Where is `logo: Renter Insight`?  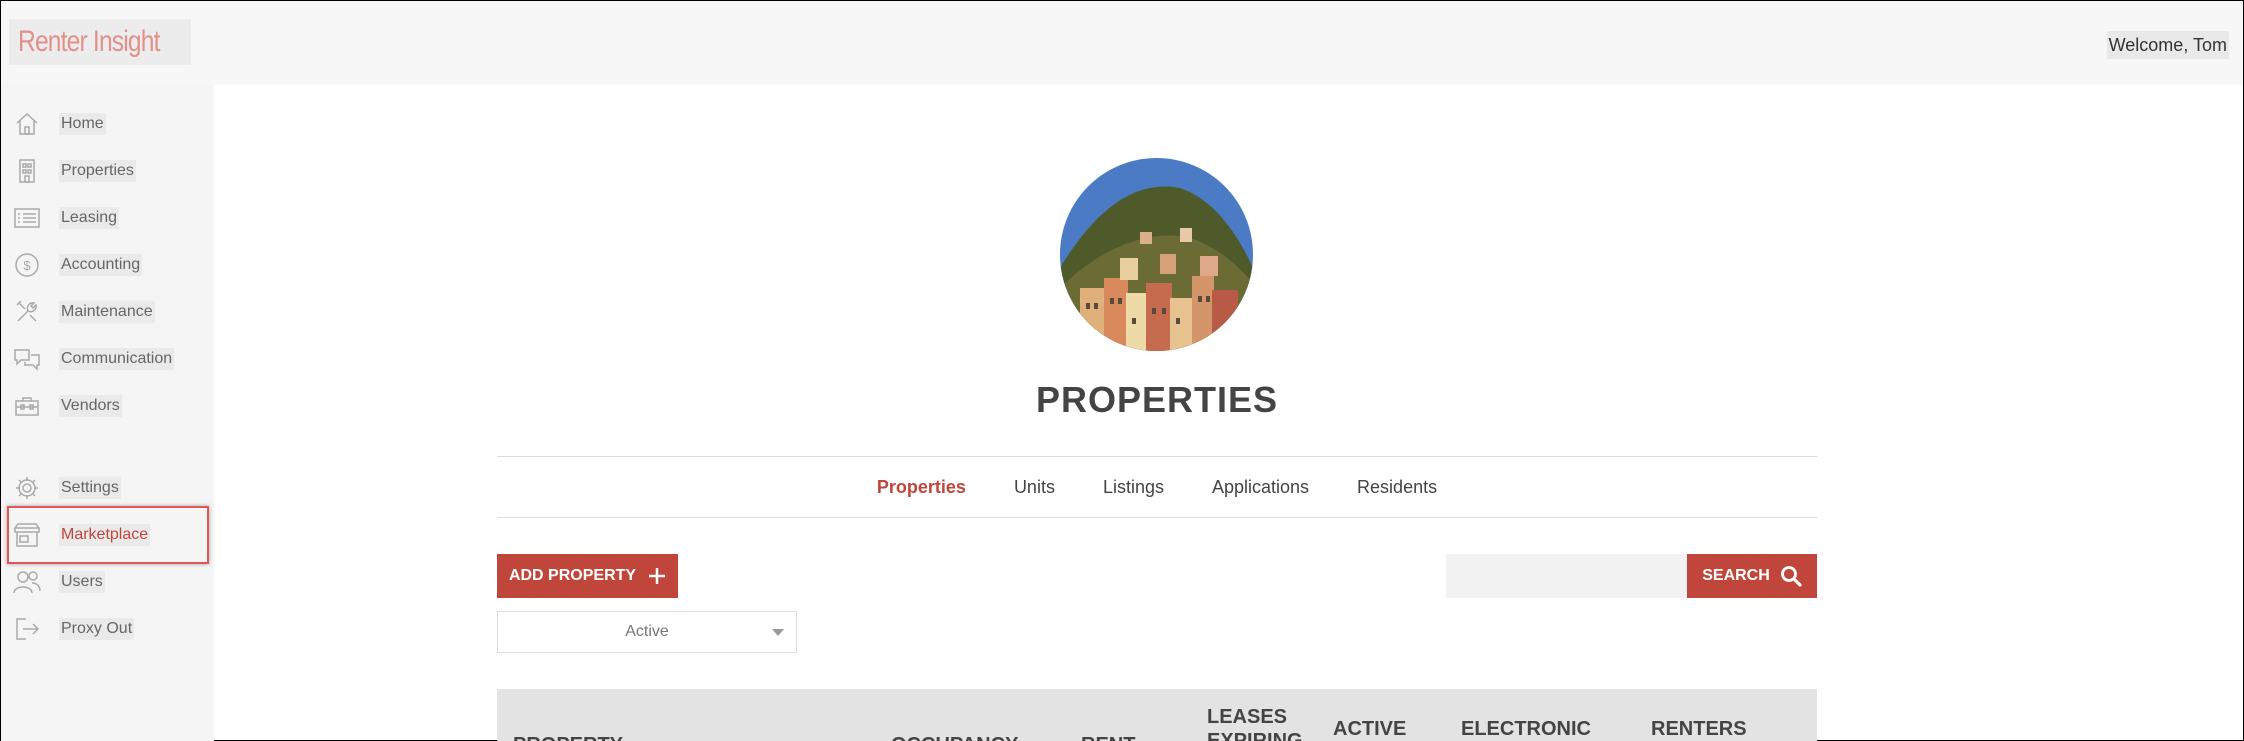
logo: Renter Insight is located at coordinates (100, 42).